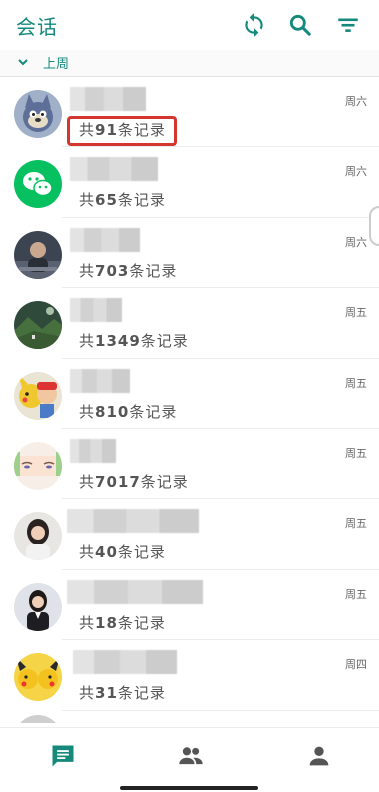 The width and height of the screenshot is (379, 792). What do you see at coordinates (189, 182) in the screenshot?
I see `list-item: 共65条记录 周六` at bounding box center [189, 182].